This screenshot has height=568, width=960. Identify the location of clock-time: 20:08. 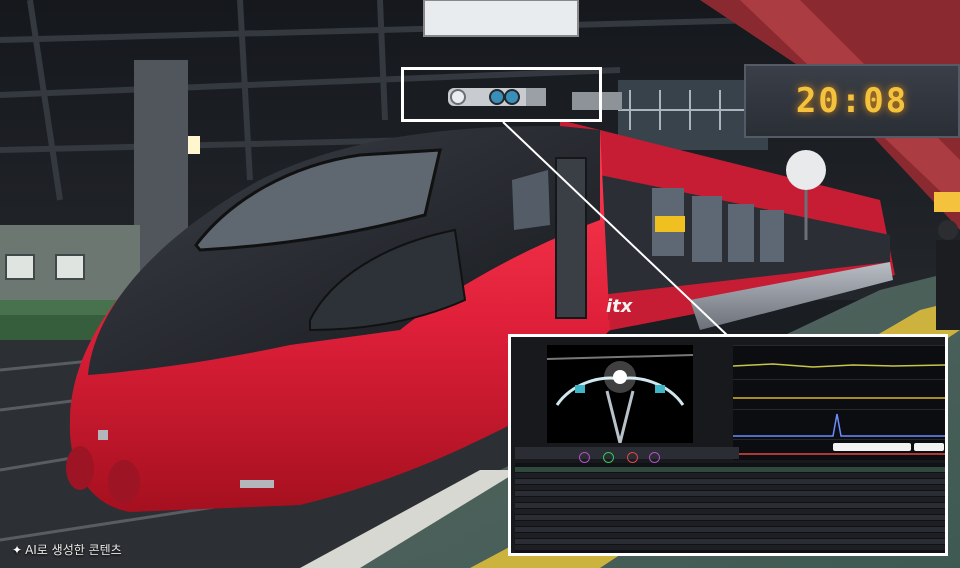
(852, 101).